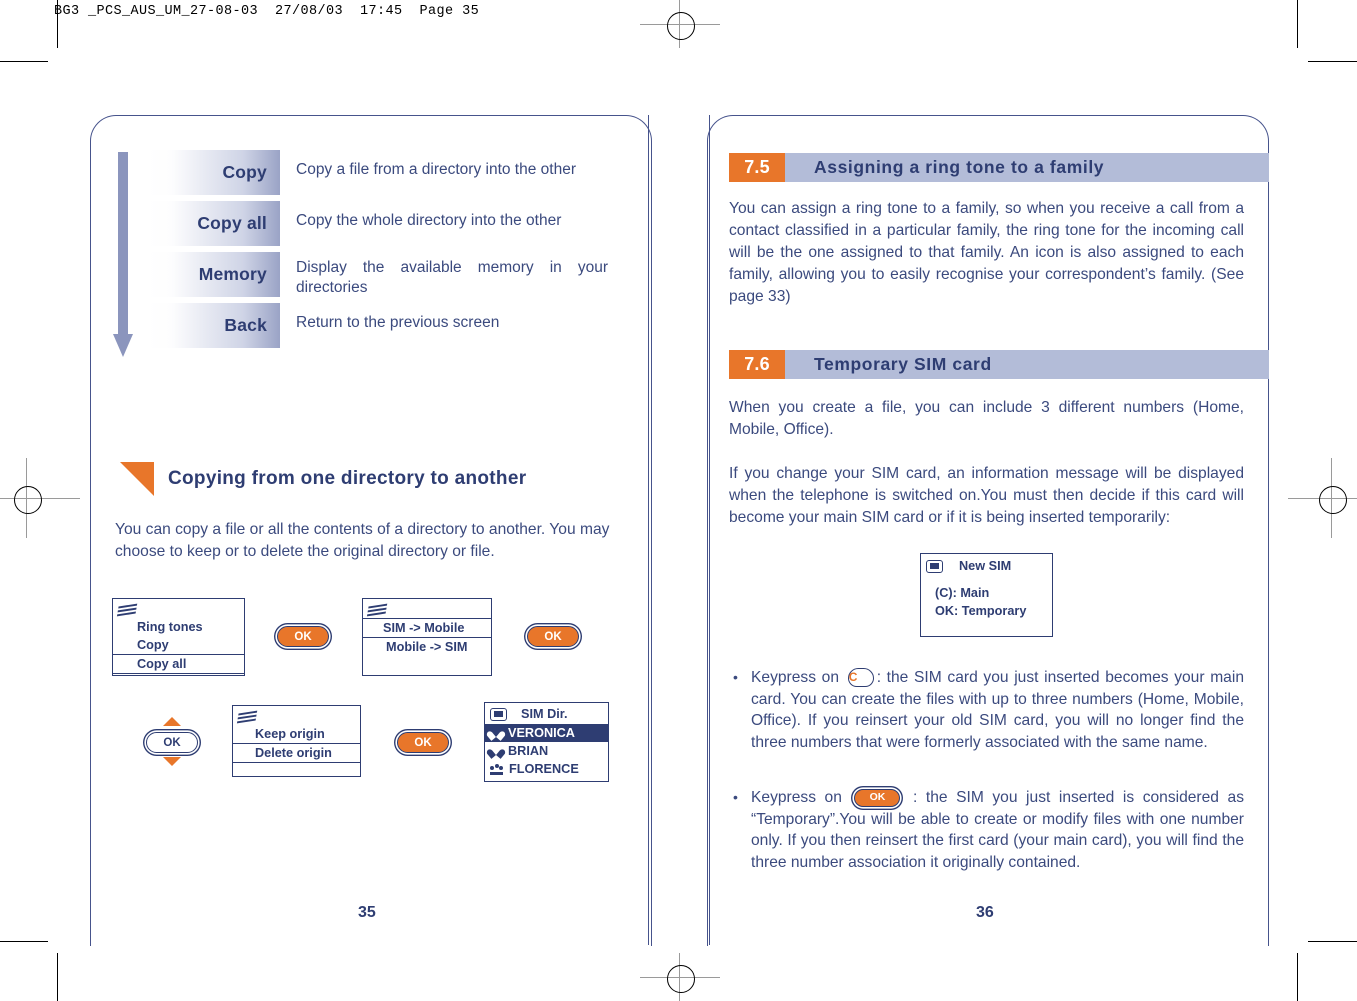 This screenshot has width=1357, height=1001. What do you see at coordinates (427, 628) in the screenshot?
I see `list-item-selected: SIM -> Mobile` at bounding box center [427, 628].